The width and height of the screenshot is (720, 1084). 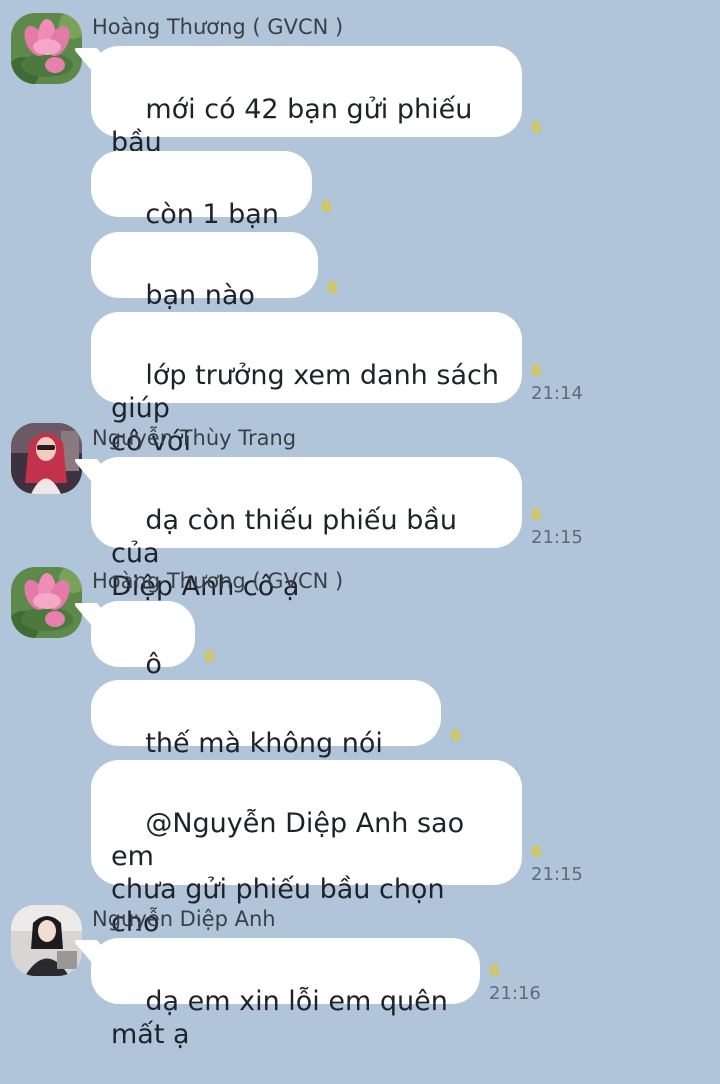 I want to click on sender-name: Nguyễn Thùy Trang, so click(x=194, y=438).